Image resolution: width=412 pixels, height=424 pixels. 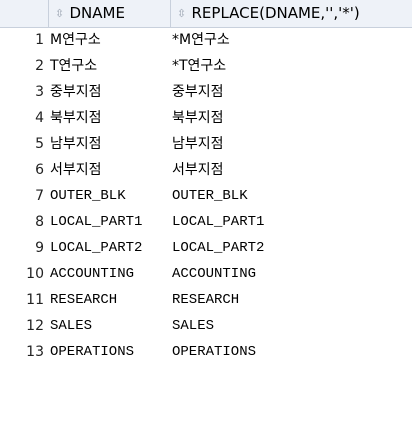 I want to click on row-number: 2, so click(x=24, y=66).